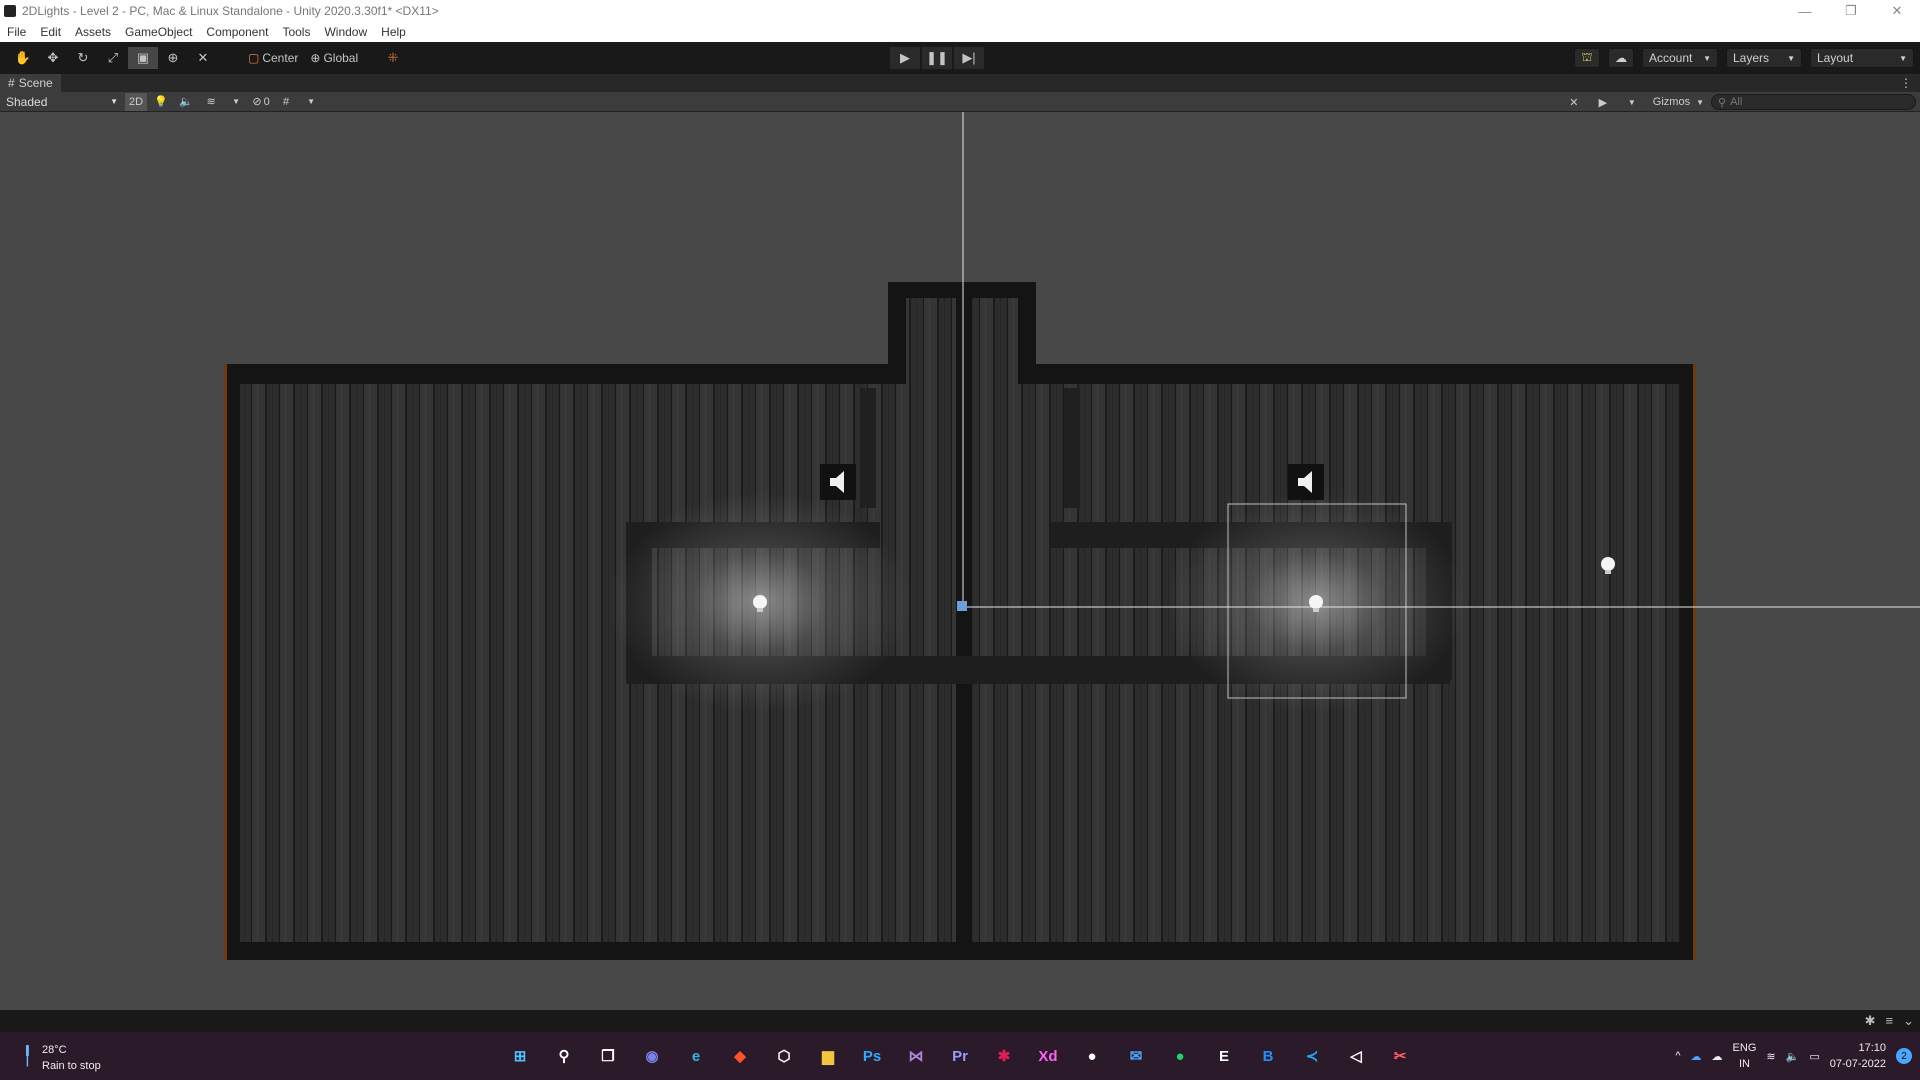 The width and height of the screenshot is (1920, 1080). What do you see at coordinates (564, 1056) in the screenshot?
I see `taskbar-search-icon: ⚲` at bounding box center [564, 1056].